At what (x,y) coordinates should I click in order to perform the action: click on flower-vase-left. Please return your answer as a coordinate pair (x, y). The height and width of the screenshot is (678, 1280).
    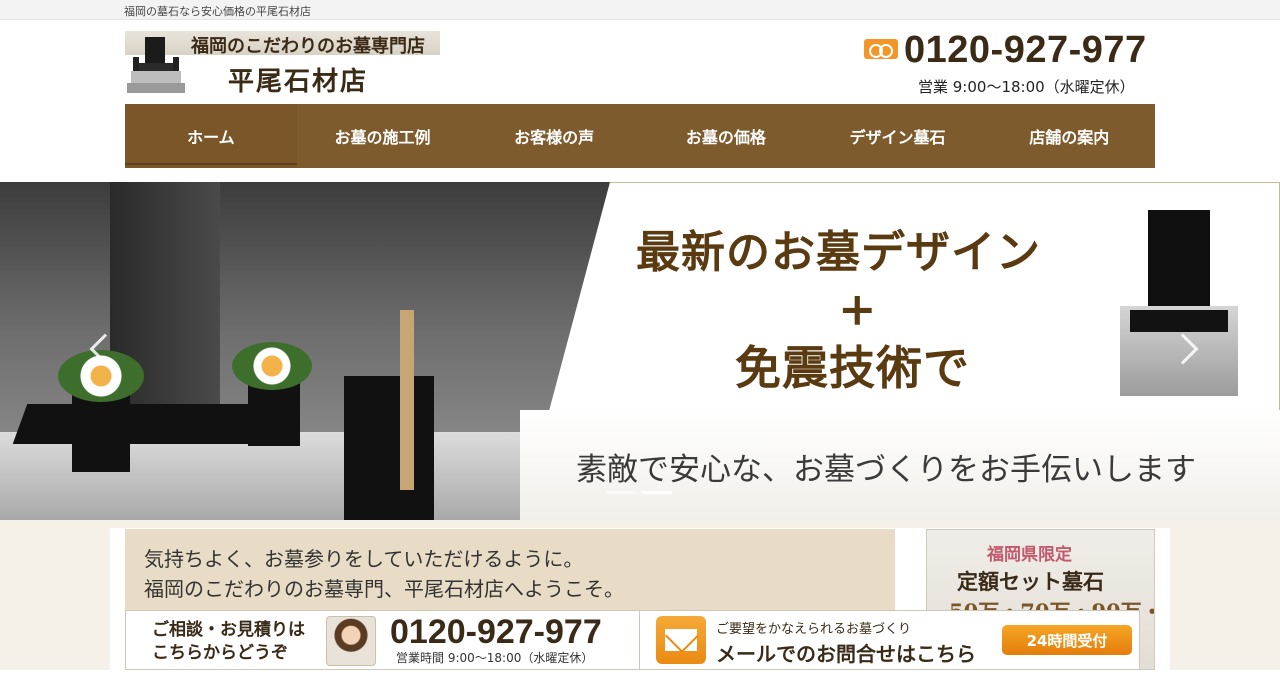
    Looking at the image, I should click on (101, 432).